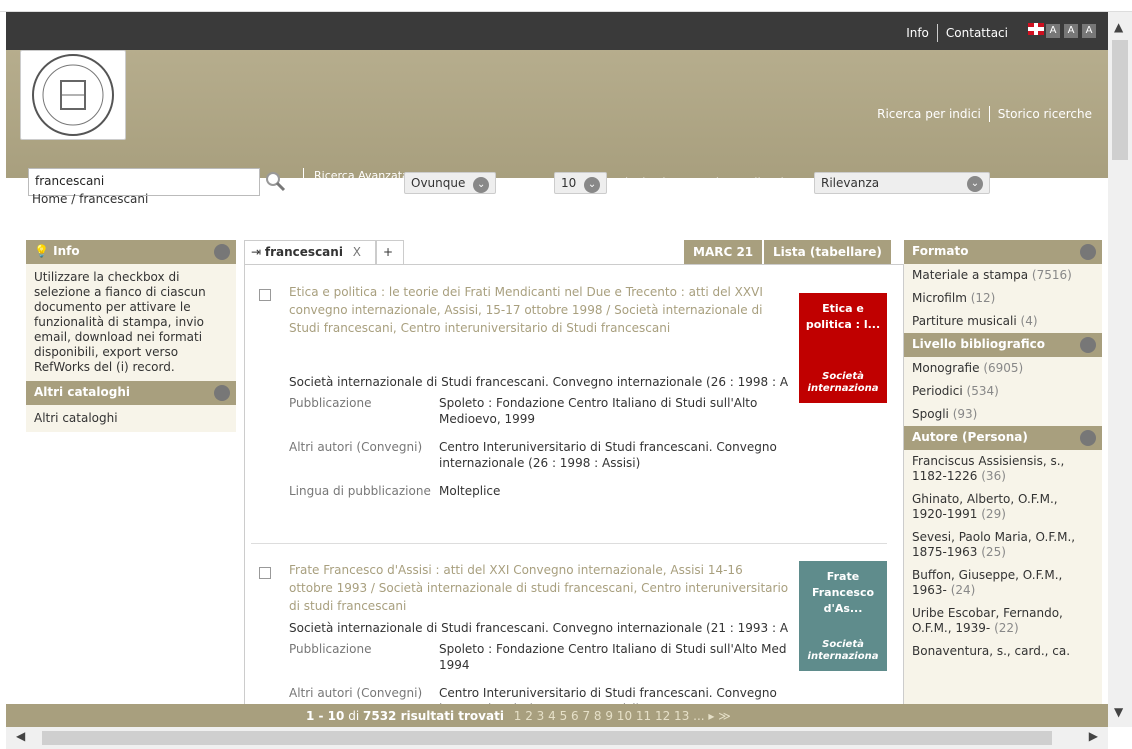 The image size is (1132, 749). I want to click on university-seal-logo, so click(73, 95).